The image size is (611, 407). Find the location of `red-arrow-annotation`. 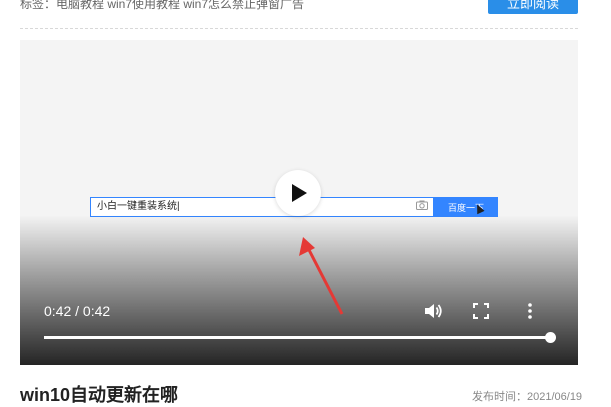

red-arrow-annotation is located at coordinates (321, 276).